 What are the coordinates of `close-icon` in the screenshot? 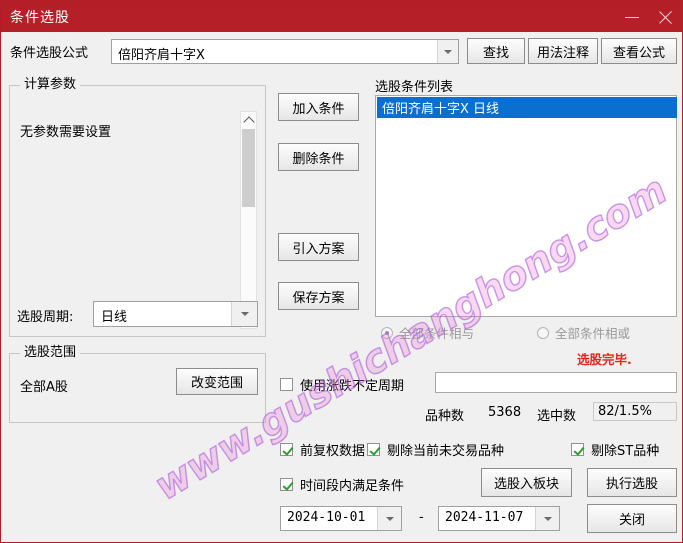 It's located at (666, 17).